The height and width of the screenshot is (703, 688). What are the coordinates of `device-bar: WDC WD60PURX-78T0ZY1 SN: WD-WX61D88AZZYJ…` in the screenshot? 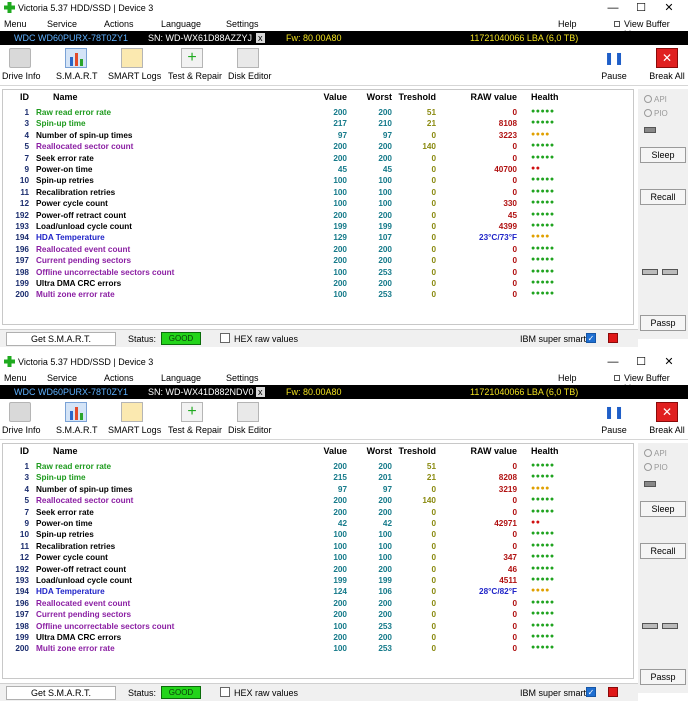 It's located at (344, 38).